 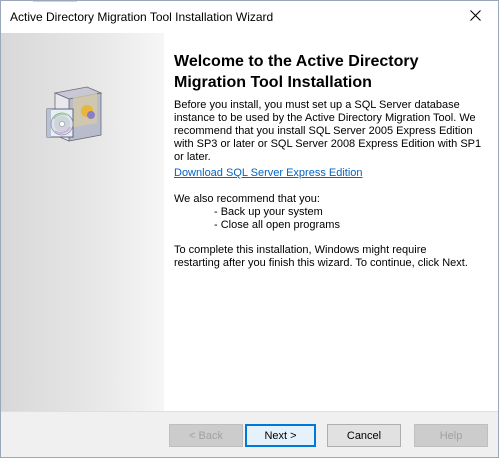 I want to click on next-button: Next >, so click(x=280, y=435).